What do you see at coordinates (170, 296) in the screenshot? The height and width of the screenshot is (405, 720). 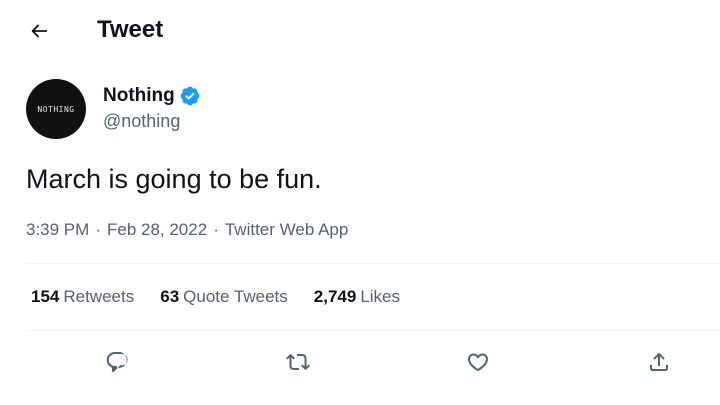 I see `quote-tweets-count: 63` at bounding box center [170, 296].